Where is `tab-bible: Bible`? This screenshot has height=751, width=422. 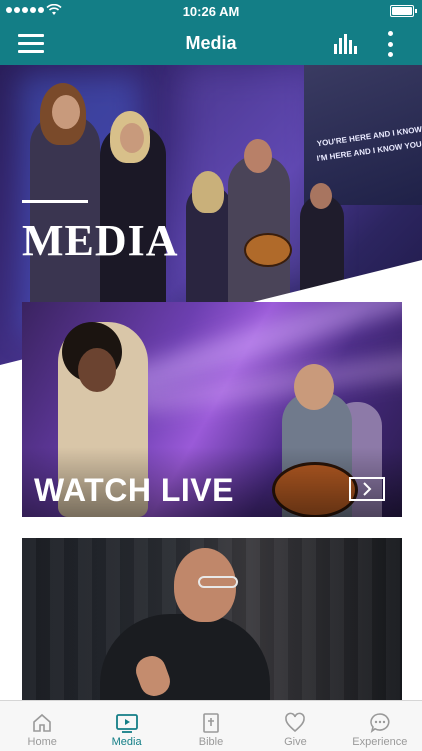 tab-bible: Bible is located at coordinates (211, 726).